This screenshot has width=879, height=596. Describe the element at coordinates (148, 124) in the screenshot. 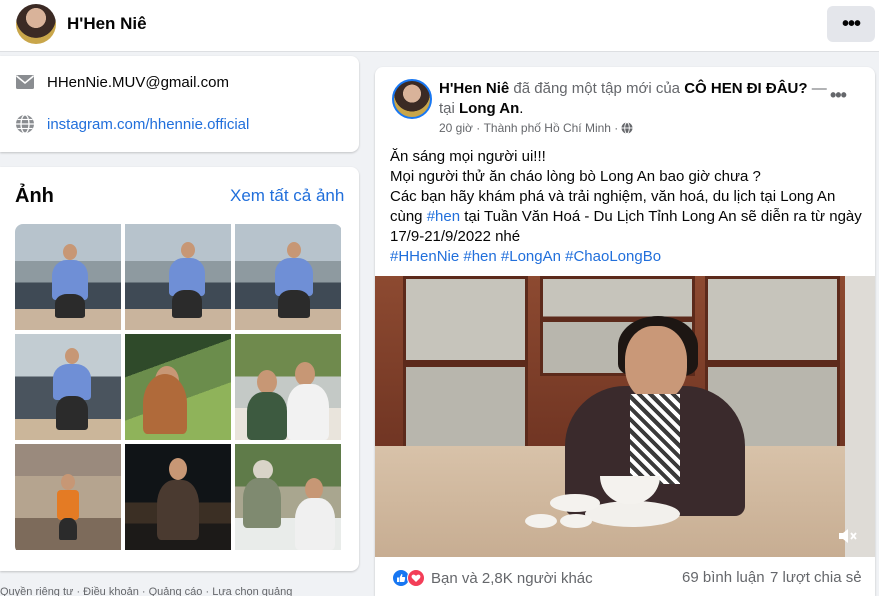

I see `intro-website-link: instagram.com/hhennie.official` at that location.